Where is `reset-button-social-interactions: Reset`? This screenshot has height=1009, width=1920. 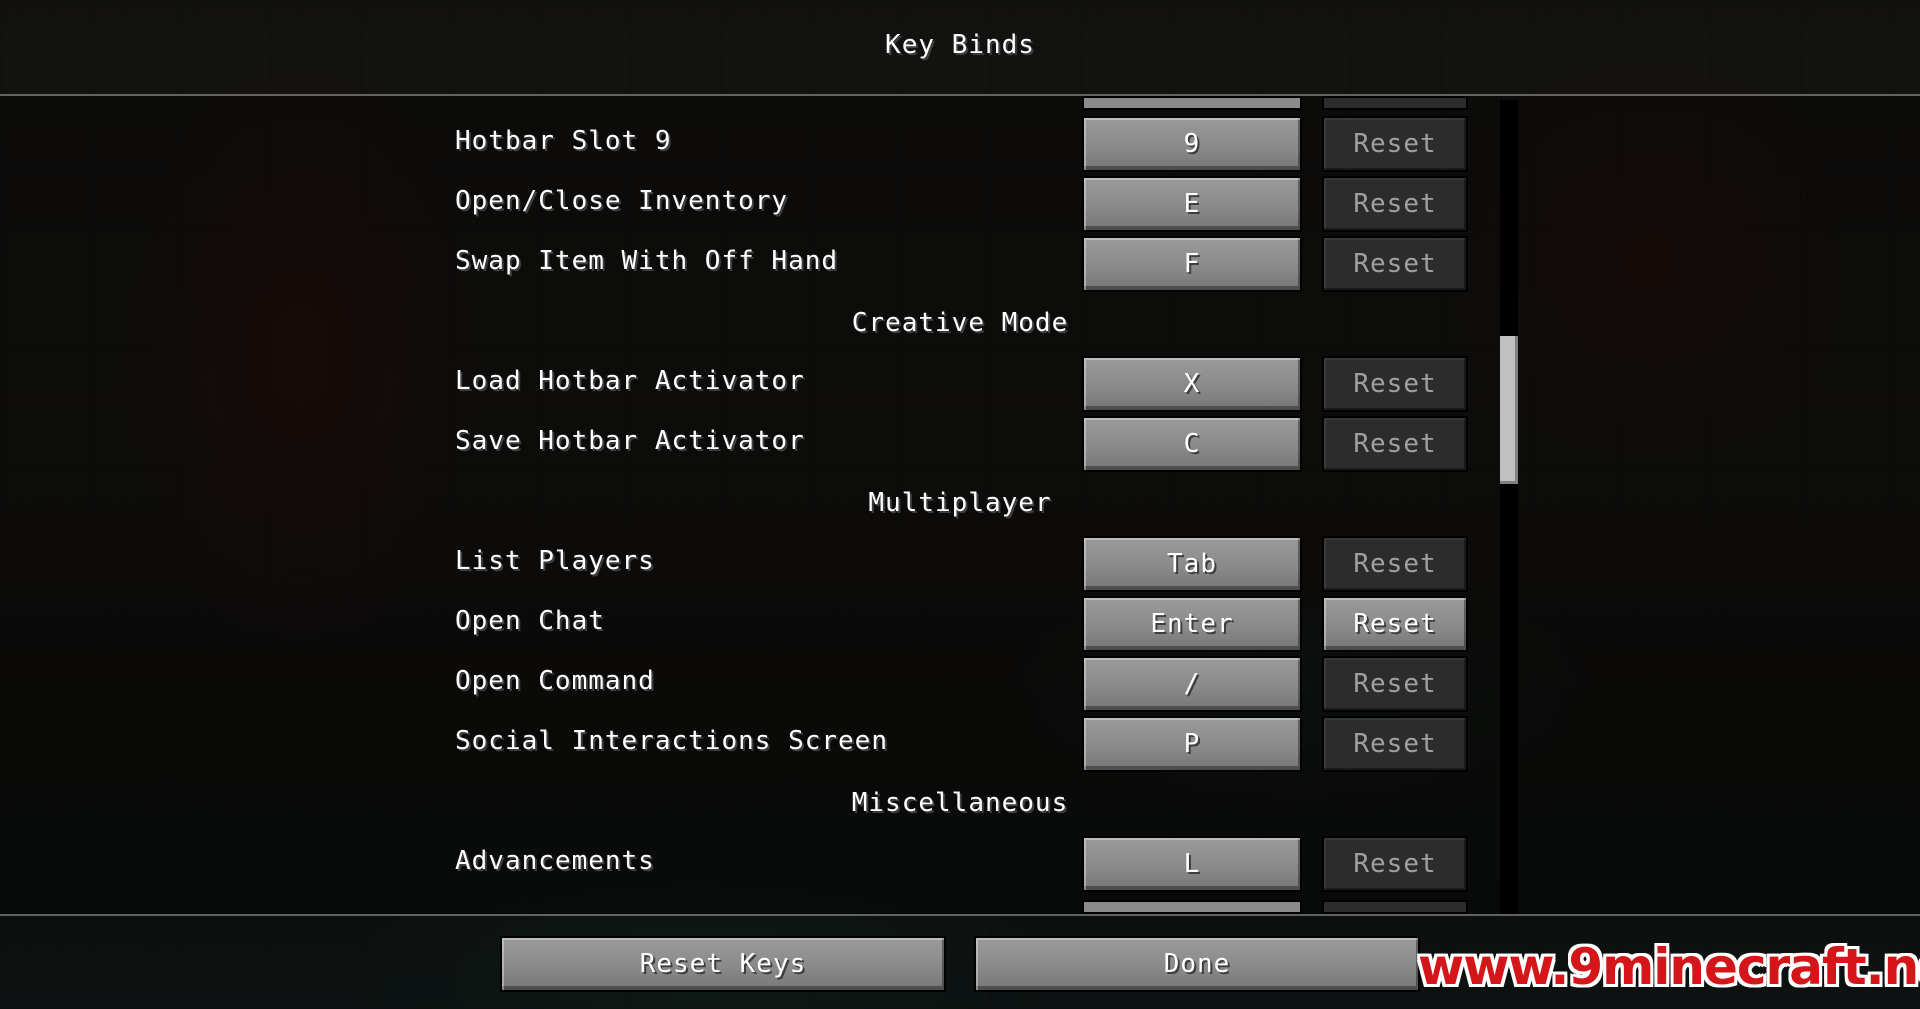
reset-button-social-interactions: Reset is located at coordinates (1395, 744).